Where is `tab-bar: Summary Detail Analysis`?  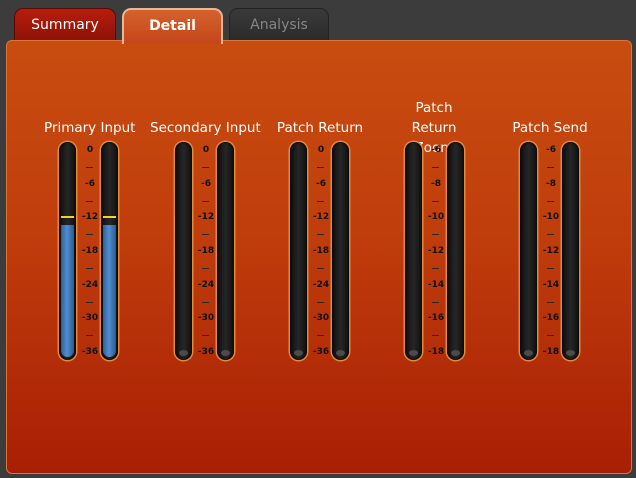
tab-bar: Summary Detail Analysis is located at coordinates (318, 22).